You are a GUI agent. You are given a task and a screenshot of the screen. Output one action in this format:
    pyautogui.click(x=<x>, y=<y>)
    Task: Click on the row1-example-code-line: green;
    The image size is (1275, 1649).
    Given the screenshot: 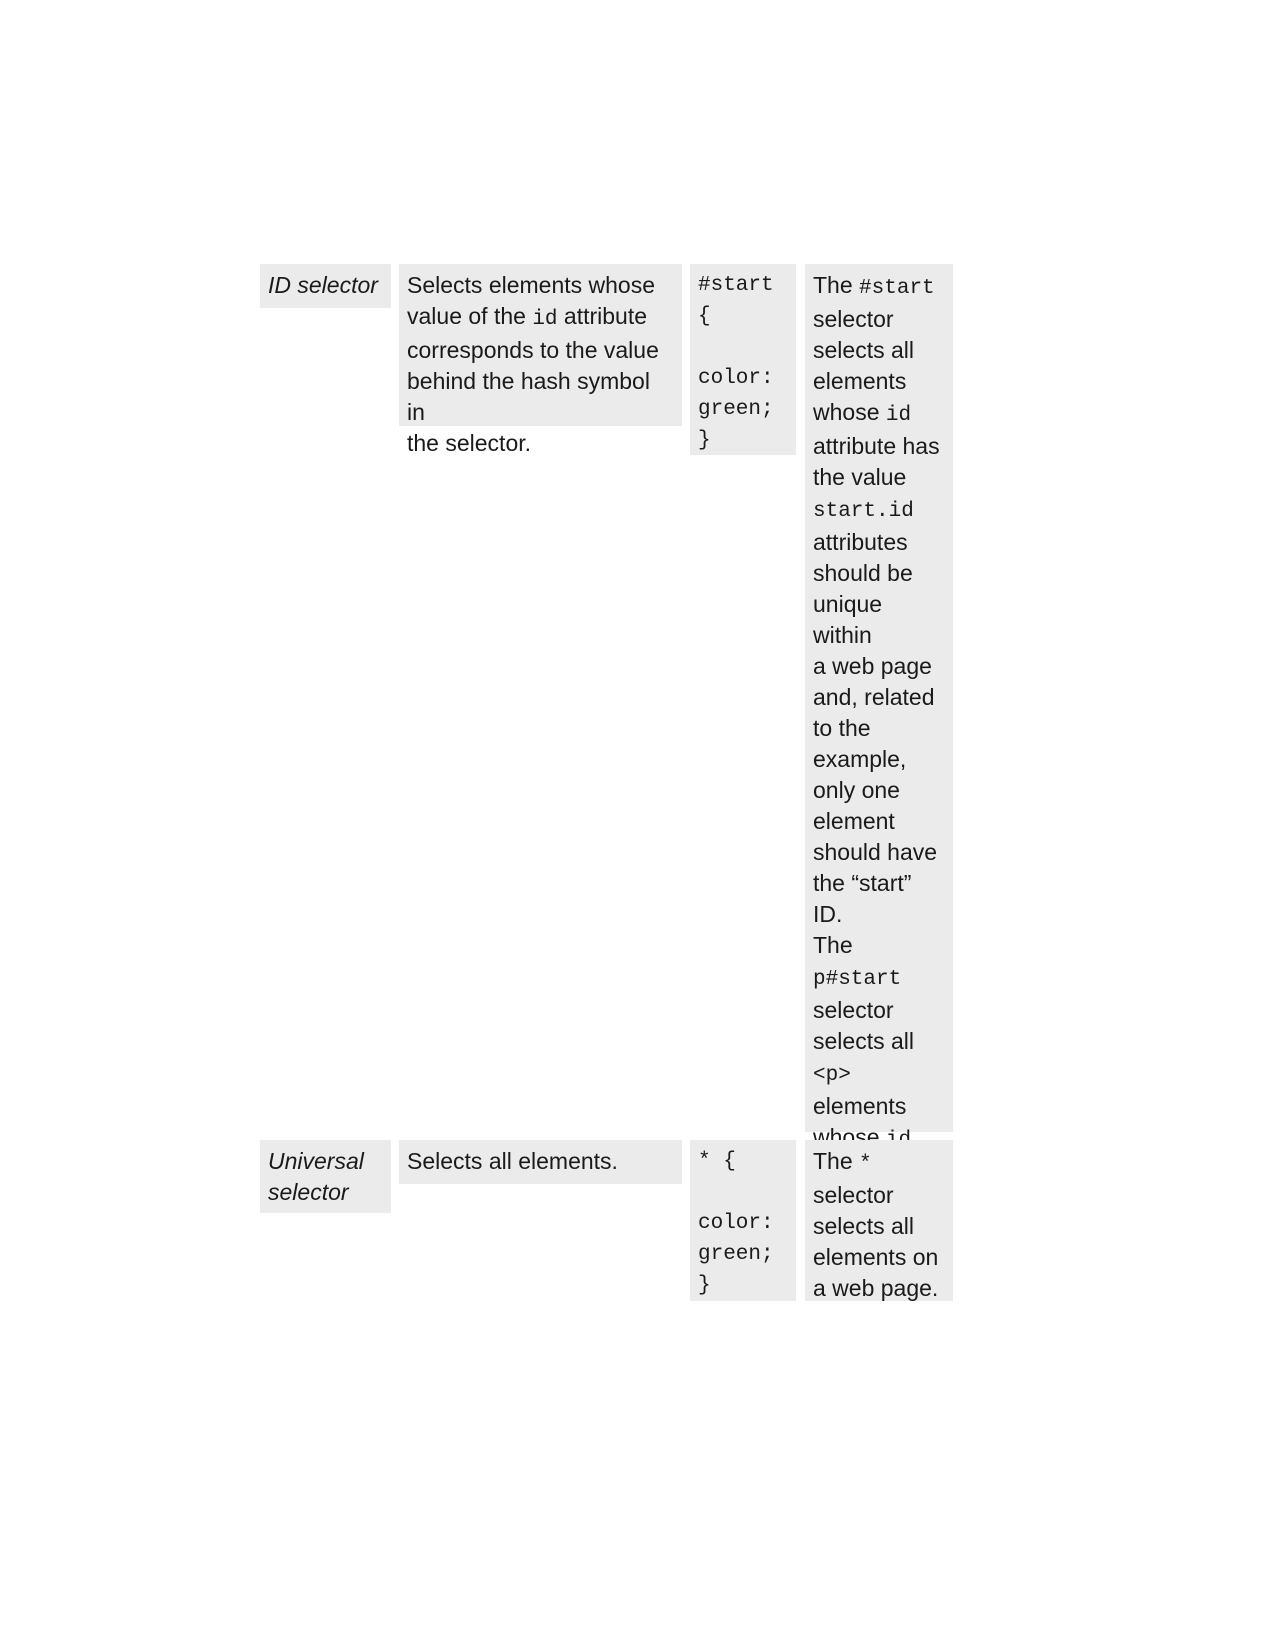 What is the action you would take?
    pyautogui.click(x=736, y=409)
    